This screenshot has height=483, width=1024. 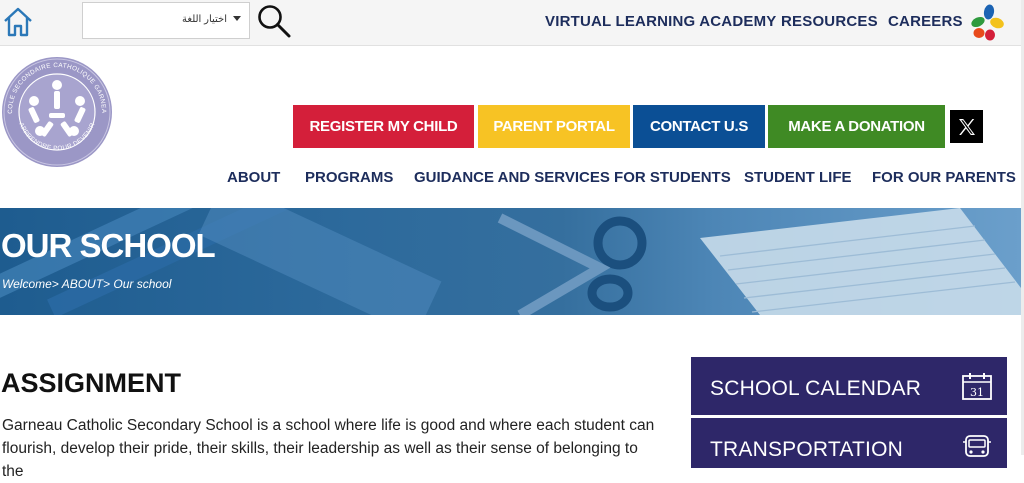 What do you see at coordinates (816, 388) in the screenshot?
I see `school-calendar-label: SCHOOL CALENDAR` at bounding box center [816, 388].